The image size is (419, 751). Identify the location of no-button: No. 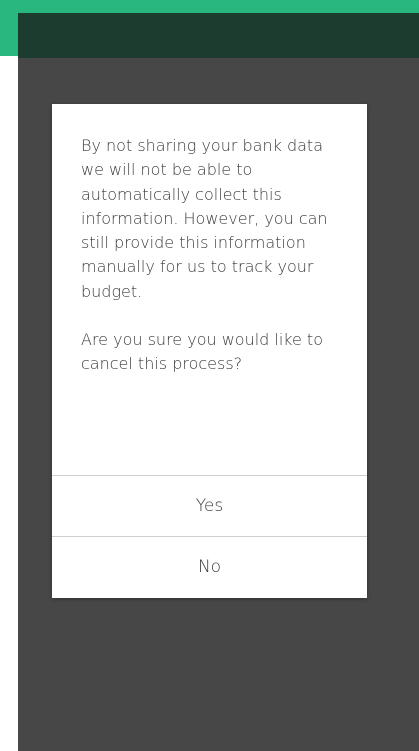
(209, 566).